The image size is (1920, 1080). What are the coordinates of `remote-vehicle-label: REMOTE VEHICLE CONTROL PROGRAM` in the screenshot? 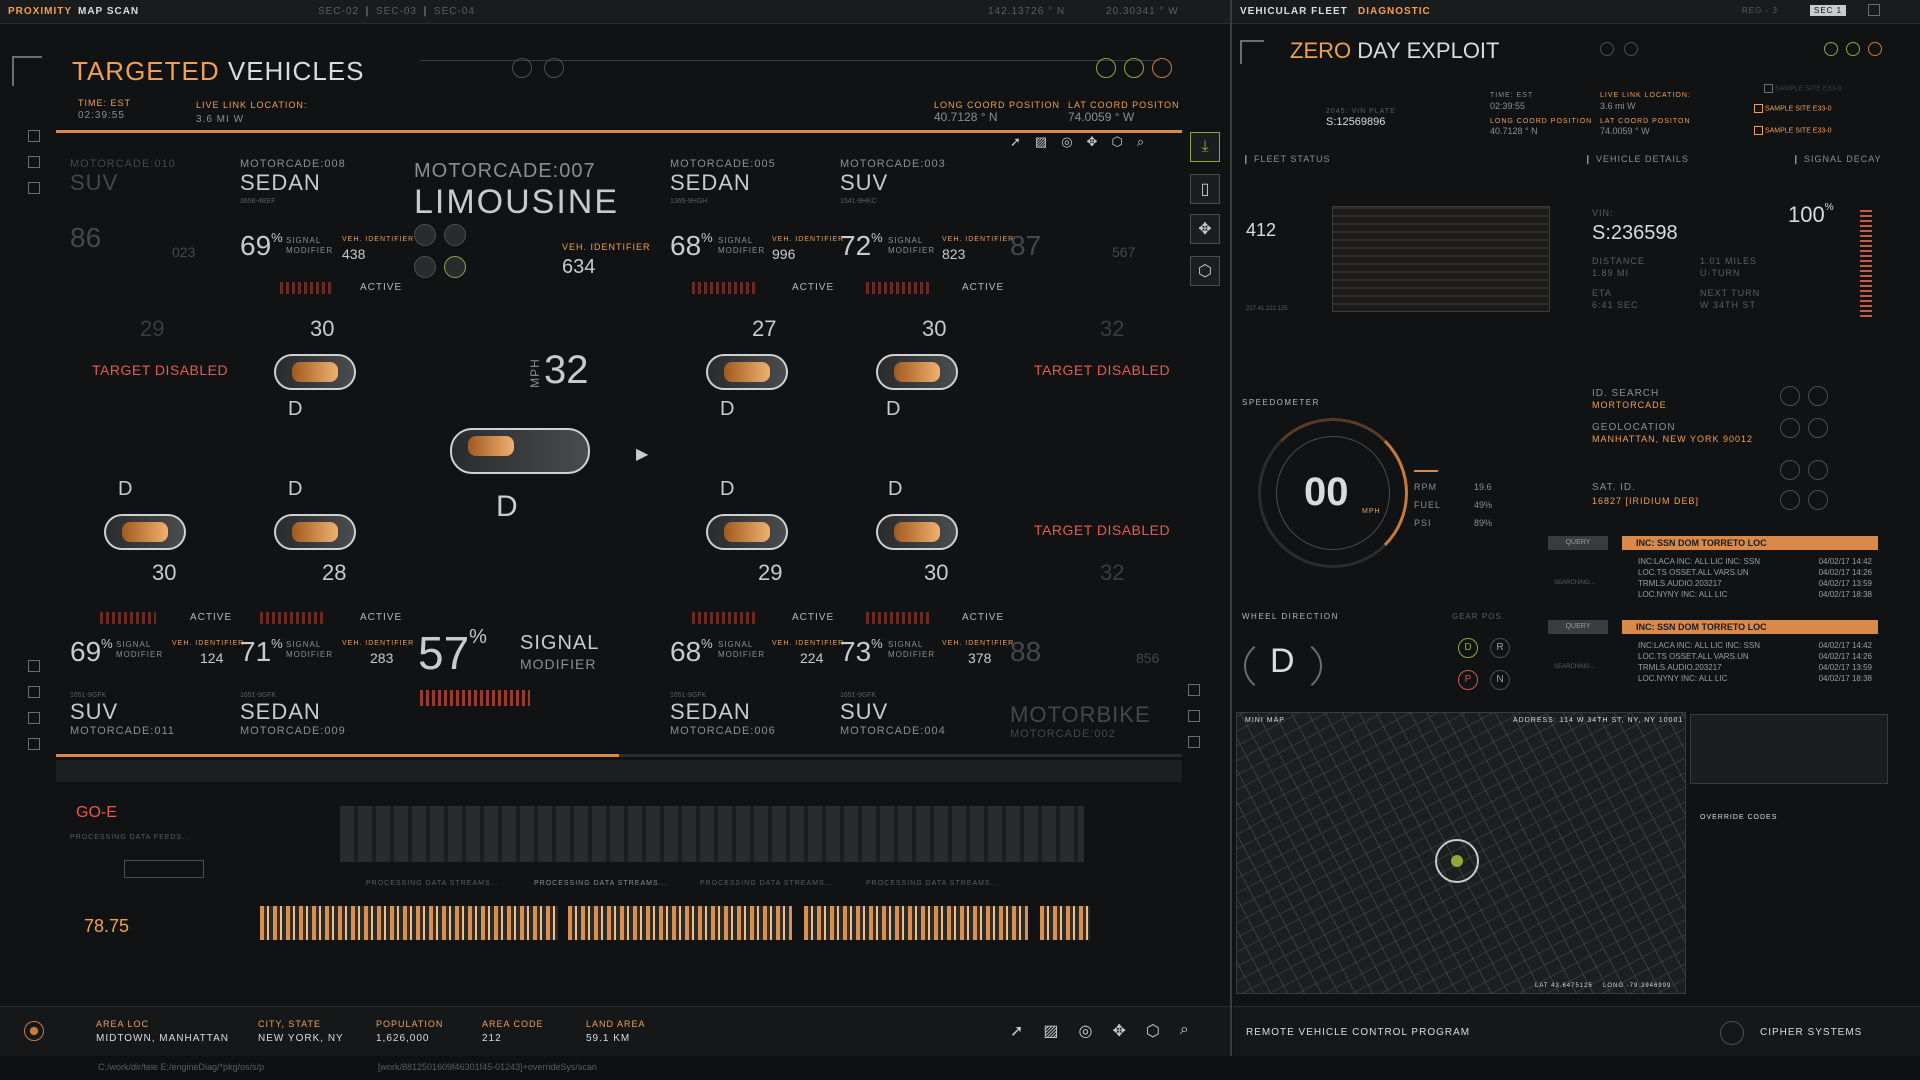 It's located at (1358, 1032).